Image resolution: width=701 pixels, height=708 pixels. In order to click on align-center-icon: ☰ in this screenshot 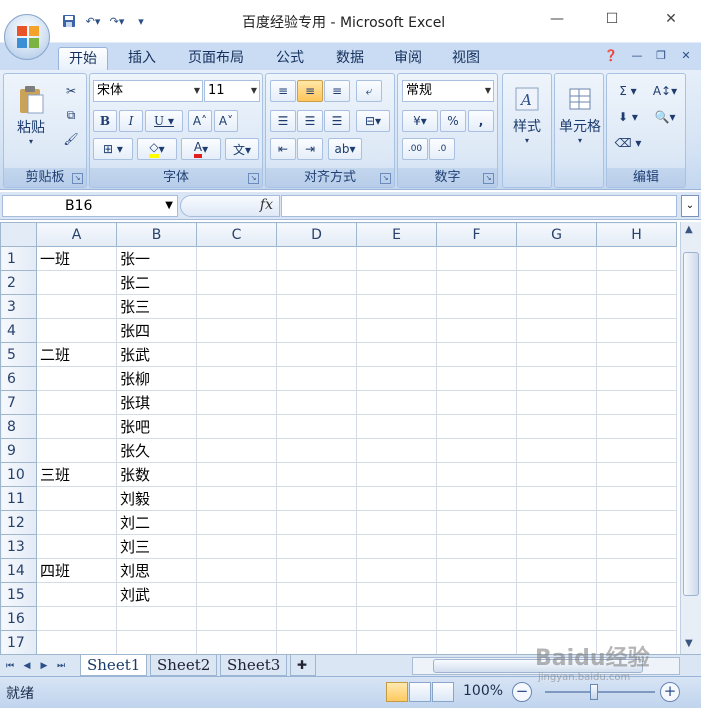, I will do `click(310, 121)`.